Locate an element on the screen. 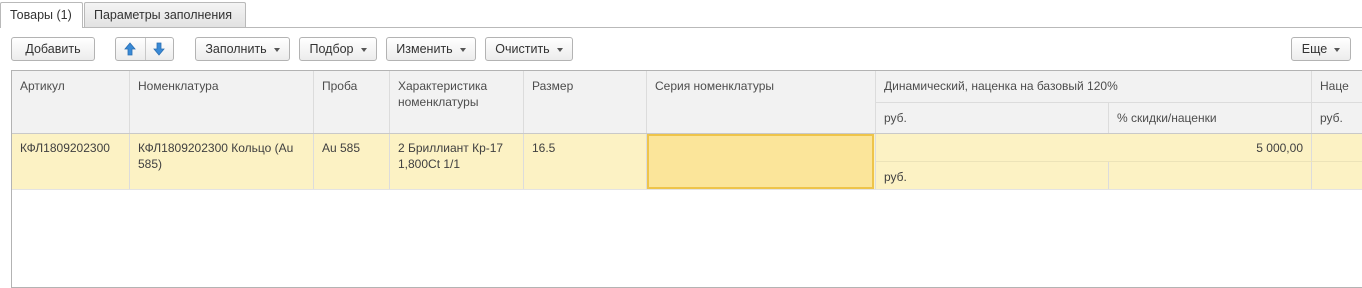 The image size is (1362, 288). clear-button-label: Очистить is located at coordinates (522, 49).